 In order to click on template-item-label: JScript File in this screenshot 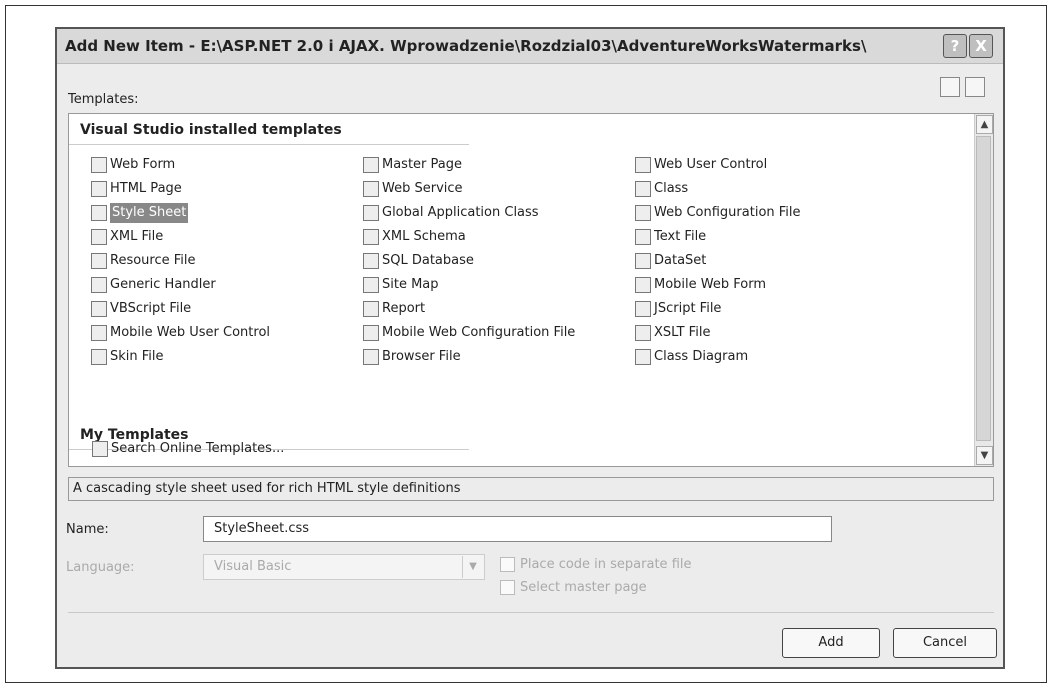, I will do `click(688, 308)`.